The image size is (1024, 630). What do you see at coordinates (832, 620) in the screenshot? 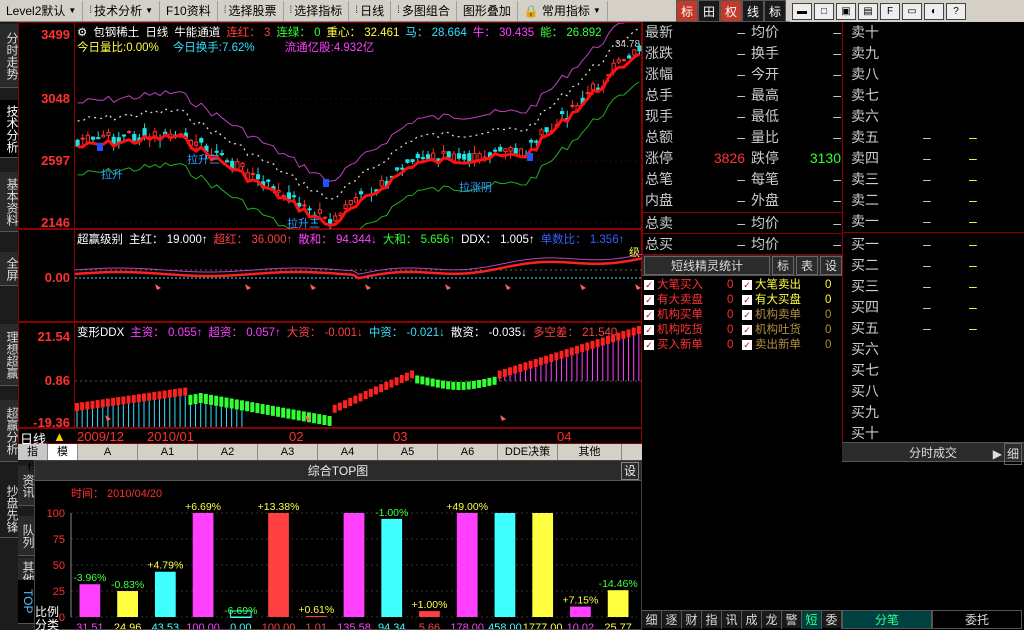
I see `tab-9: 委` at bounding box center [832, 620].